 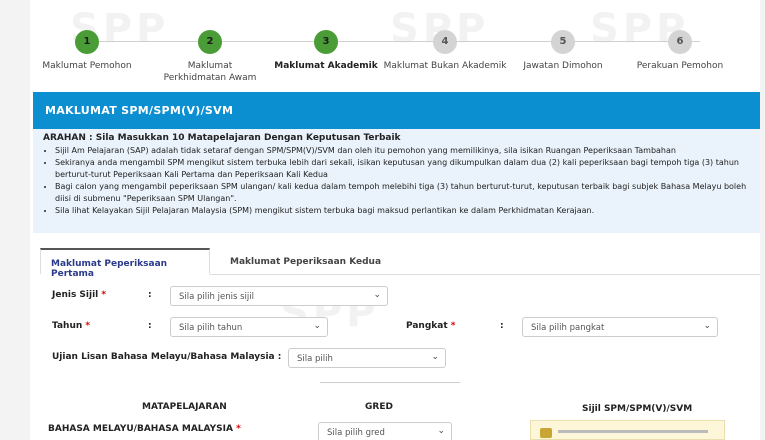 What do you see at coordinates (633, 431) in the screenshot?
I see `certificate-header-line` at bounding box center [633, 431].